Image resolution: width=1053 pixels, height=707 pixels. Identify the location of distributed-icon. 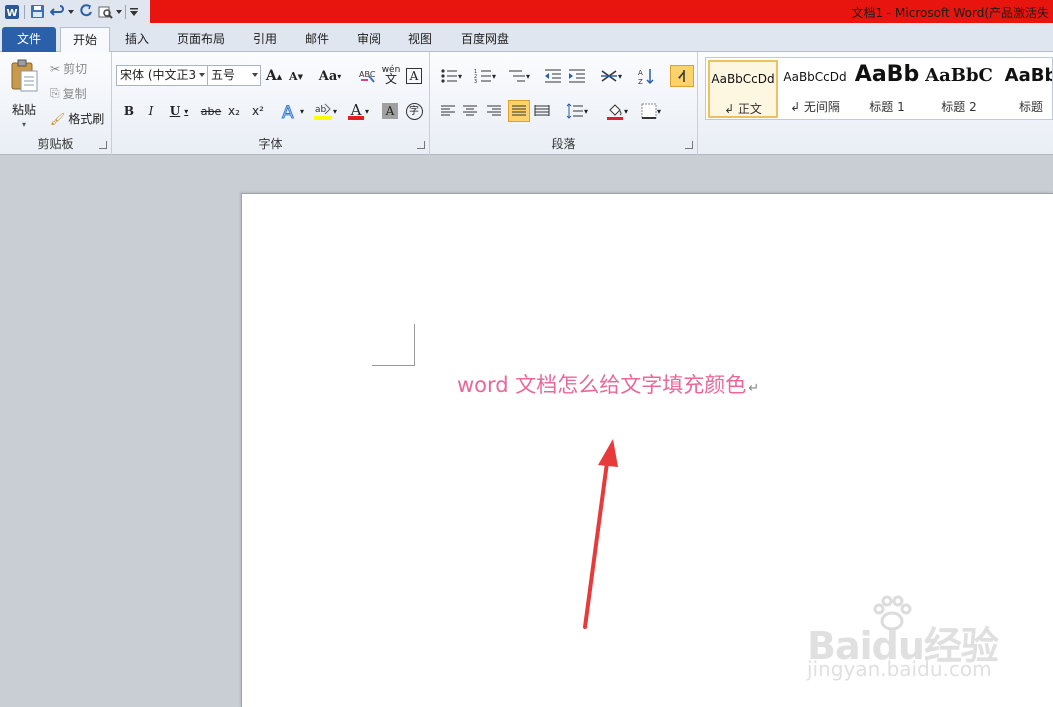
(542, 111).